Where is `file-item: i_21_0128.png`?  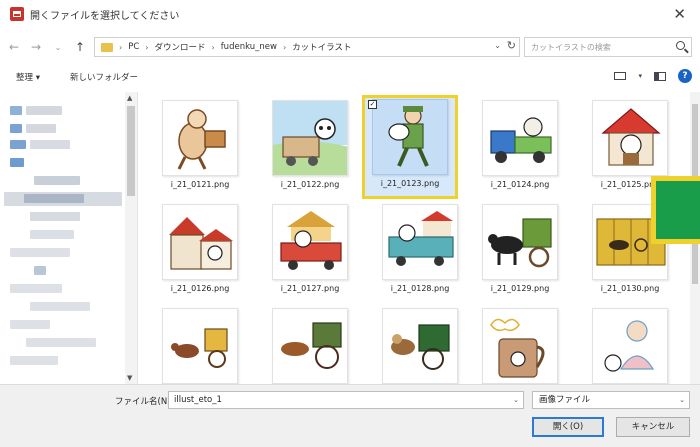
file-item: i_21_0128.png is located at coordinates (420, 250).